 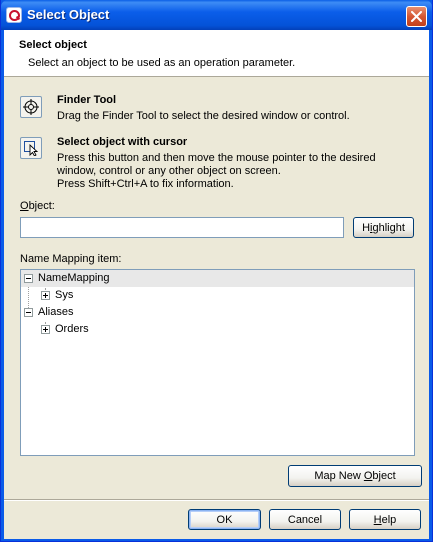 I want to click on help-label: Help, so click(x=385, y=520).